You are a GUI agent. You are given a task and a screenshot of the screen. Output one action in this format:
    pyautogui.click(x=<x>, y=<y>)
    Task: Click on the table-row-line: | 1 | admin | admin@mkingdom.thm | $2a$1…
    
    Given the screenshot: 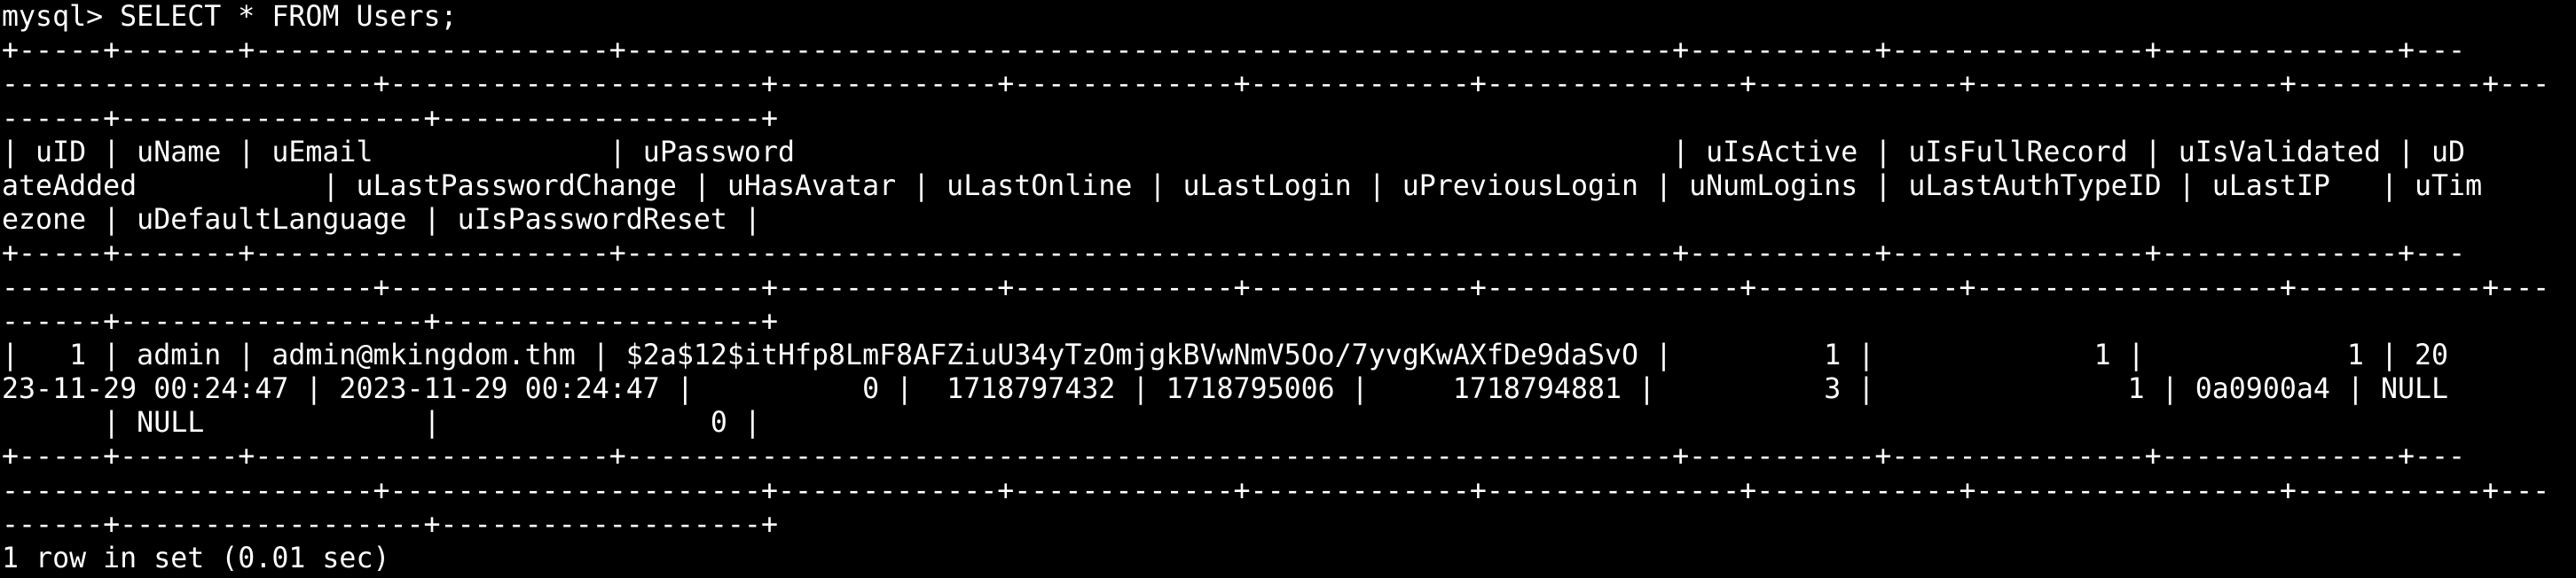 What is the action you would take?
    pyautogui.click(x=1225, y=355)
    